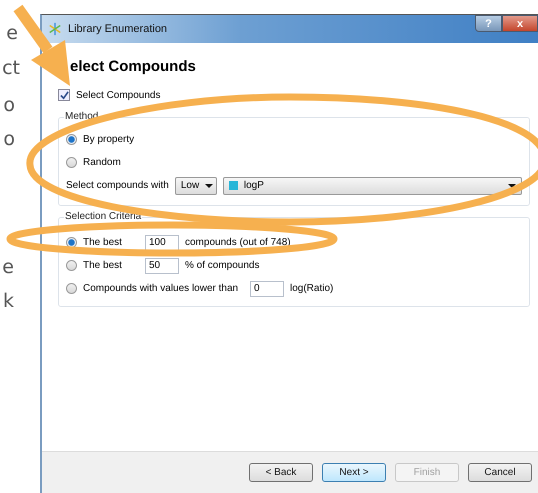 The image size is (538, 493). What do you see at coordinates (162, 242) in the screenshot?
I see `input-field: 100` at bounding box center [162, 242].